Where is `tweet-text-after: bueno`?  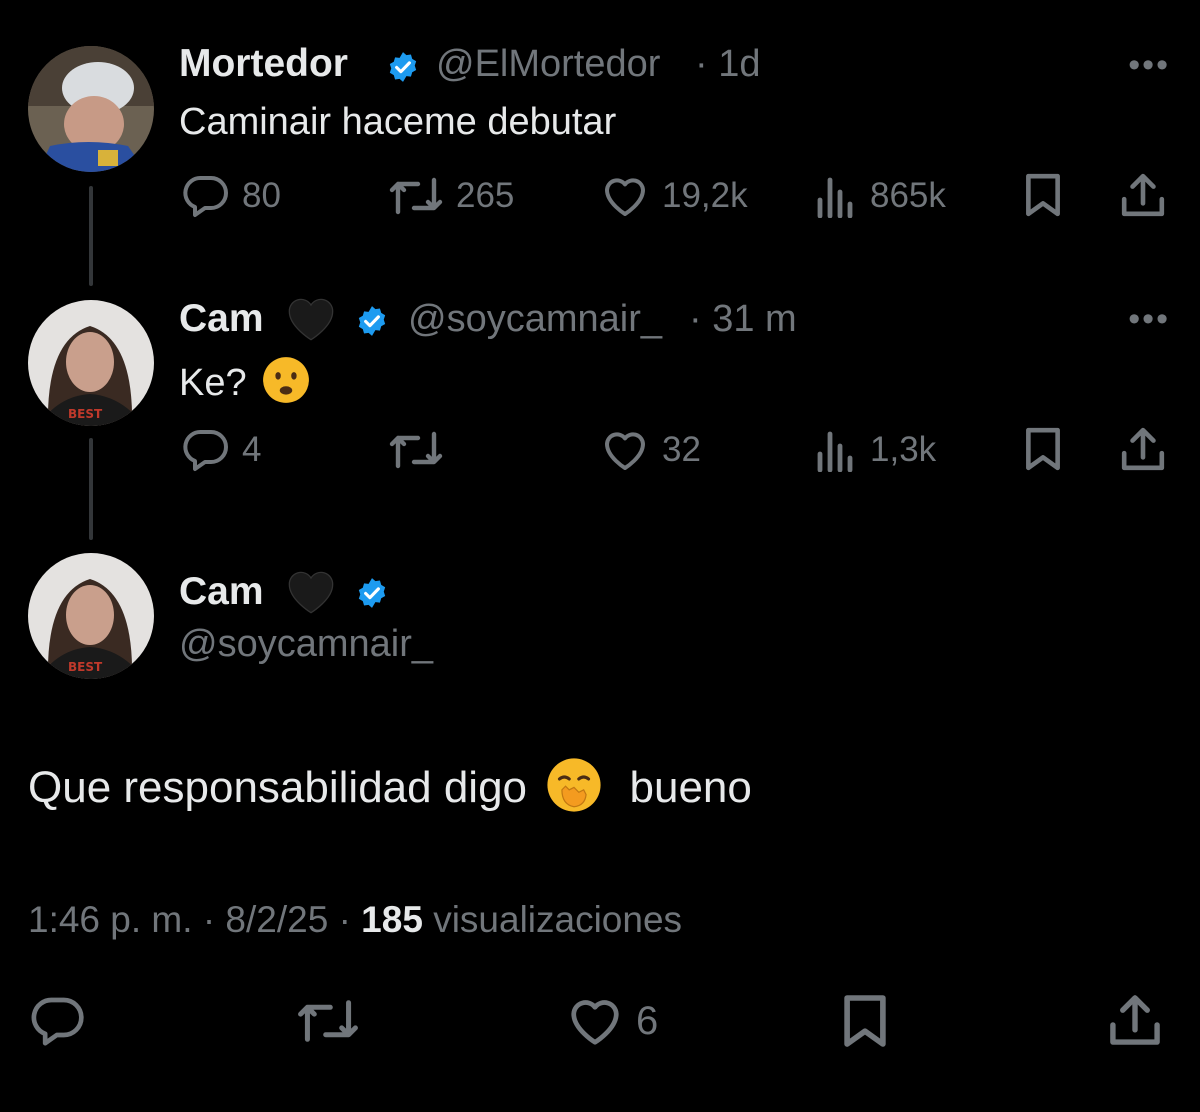 tweet-text-after: bueno is located at coordinates (690, 788).